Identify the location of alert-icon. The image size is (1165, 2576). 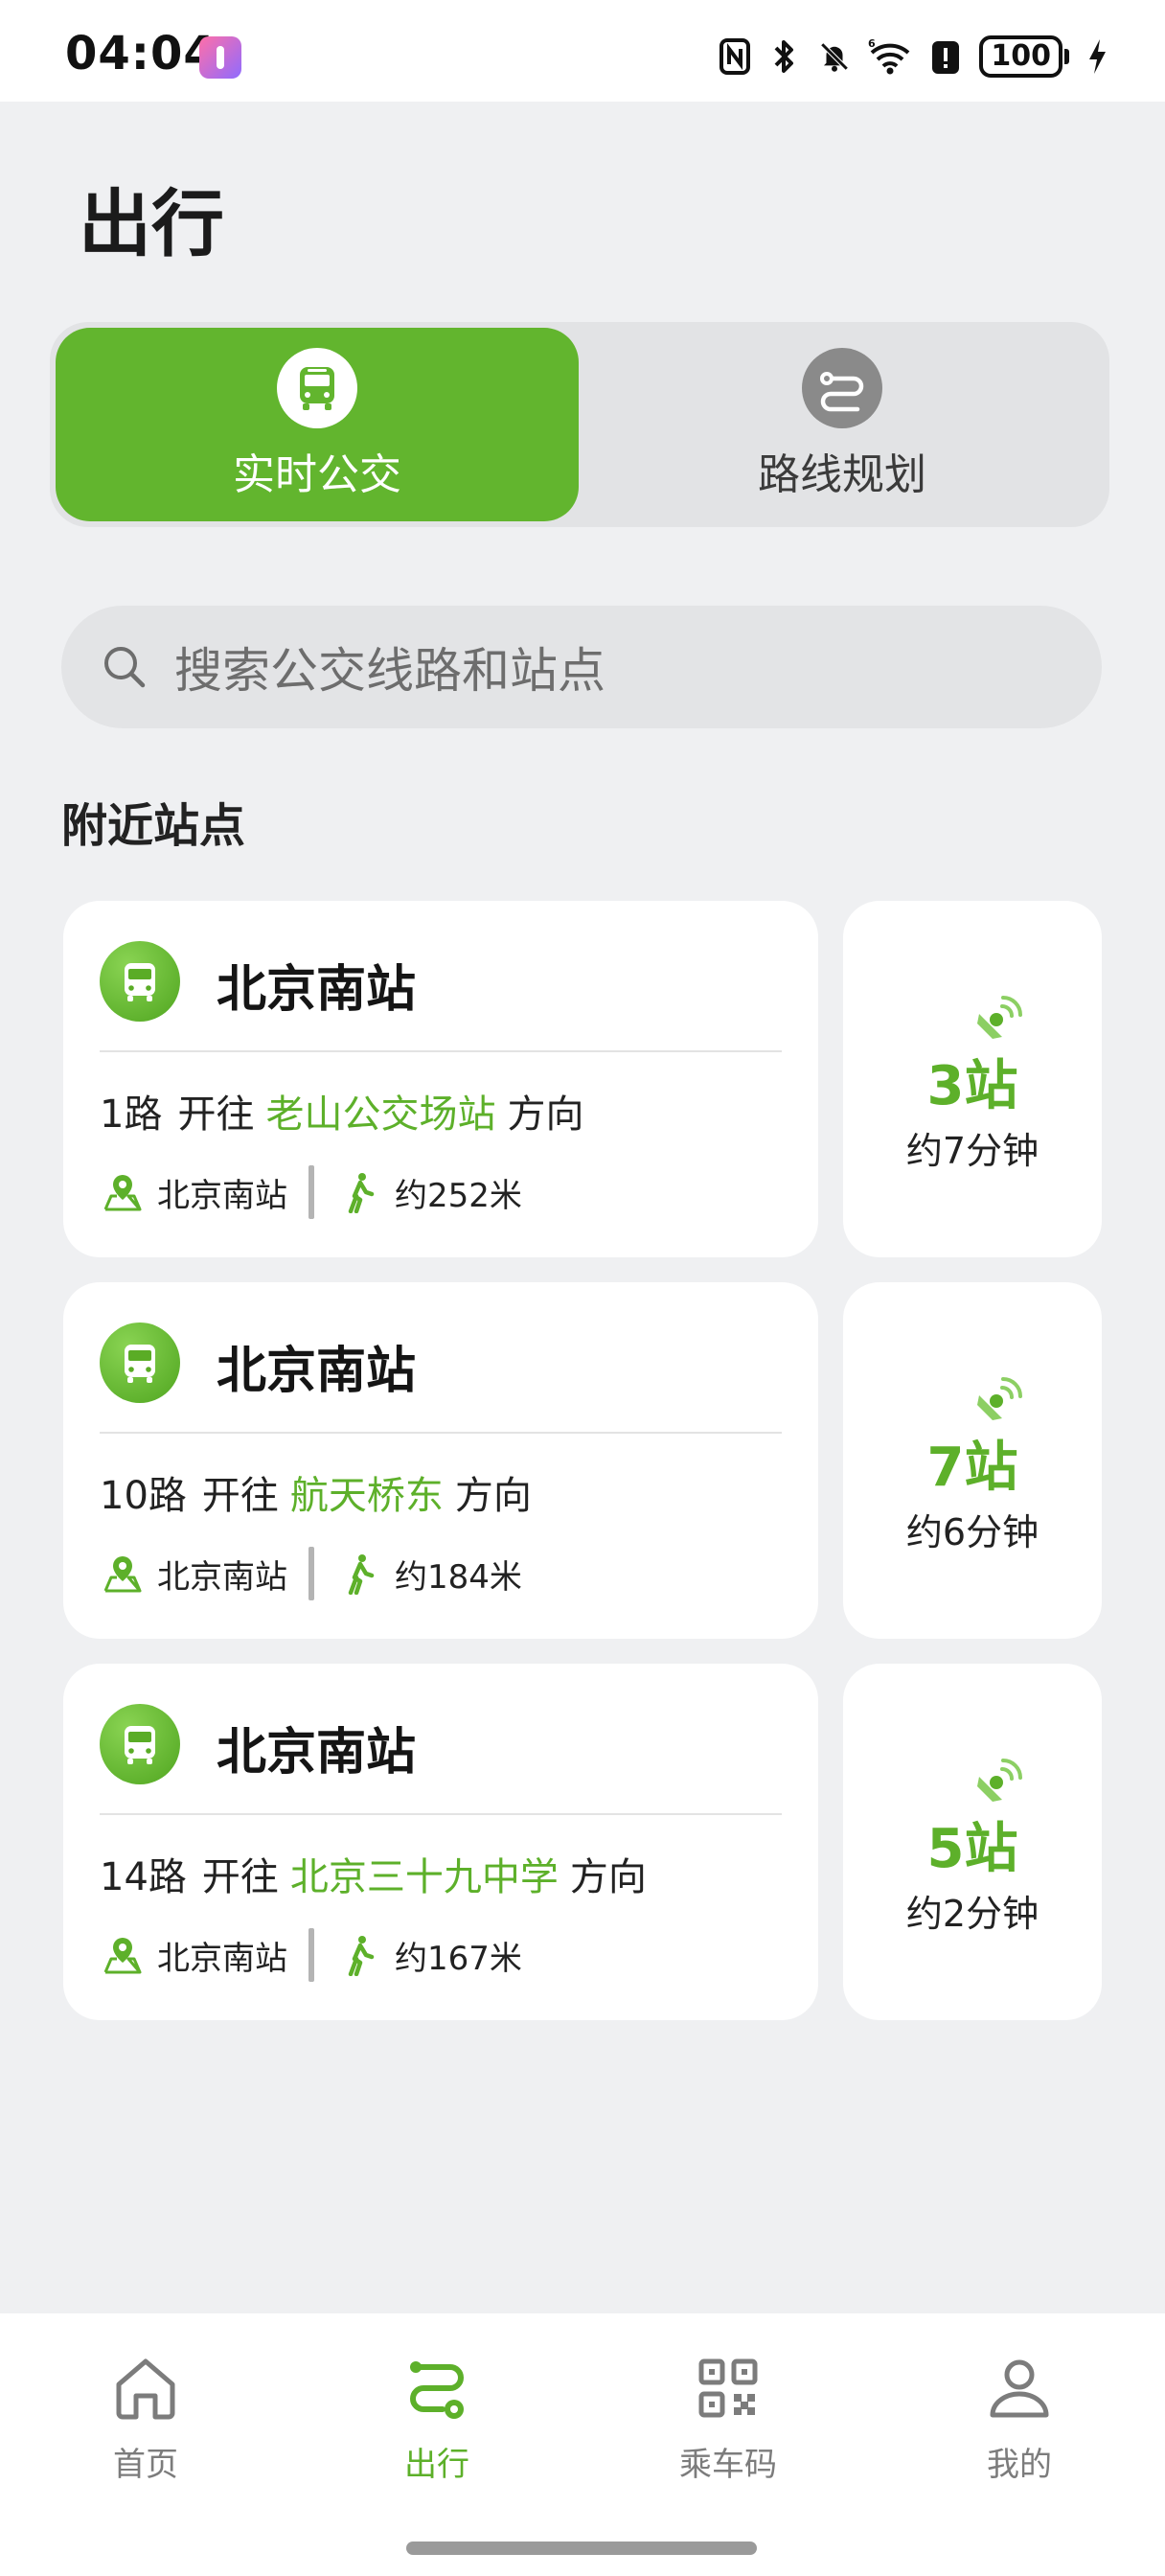
(946, 56).